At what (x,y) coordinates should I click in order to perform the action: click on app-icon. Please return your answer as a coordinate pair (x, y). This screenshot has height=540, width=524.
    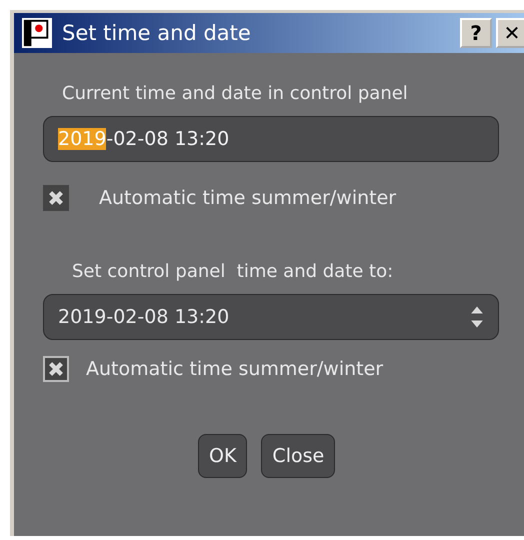
    Looking at the image, I should click on (37, 33).